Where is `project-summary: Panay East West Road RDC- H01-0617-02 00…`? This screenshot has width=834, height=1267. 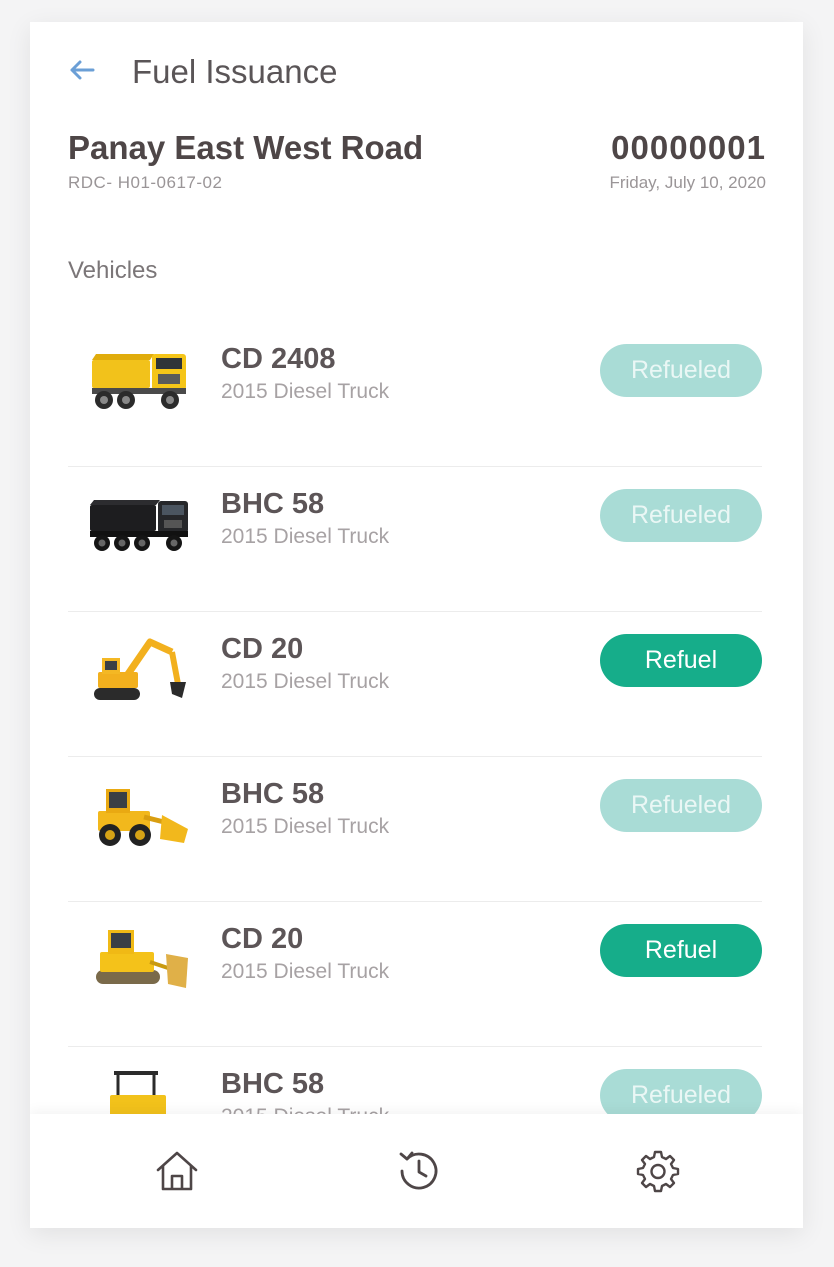 project-summary: Panay East West Road RDC- H01-0617-02 00… is located at coordinates (417, 167).